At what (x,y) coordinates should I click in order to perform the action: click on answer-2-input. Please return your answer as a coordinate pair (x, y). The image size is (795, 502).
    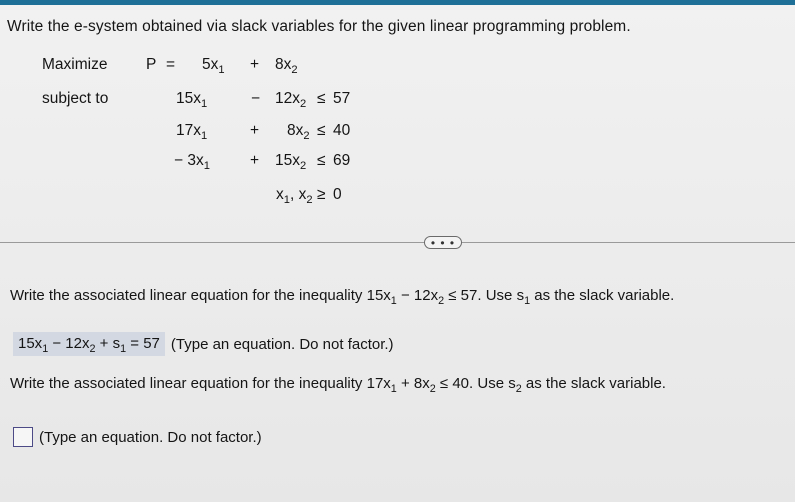
    Looking at the image, I should click on (23, 437).